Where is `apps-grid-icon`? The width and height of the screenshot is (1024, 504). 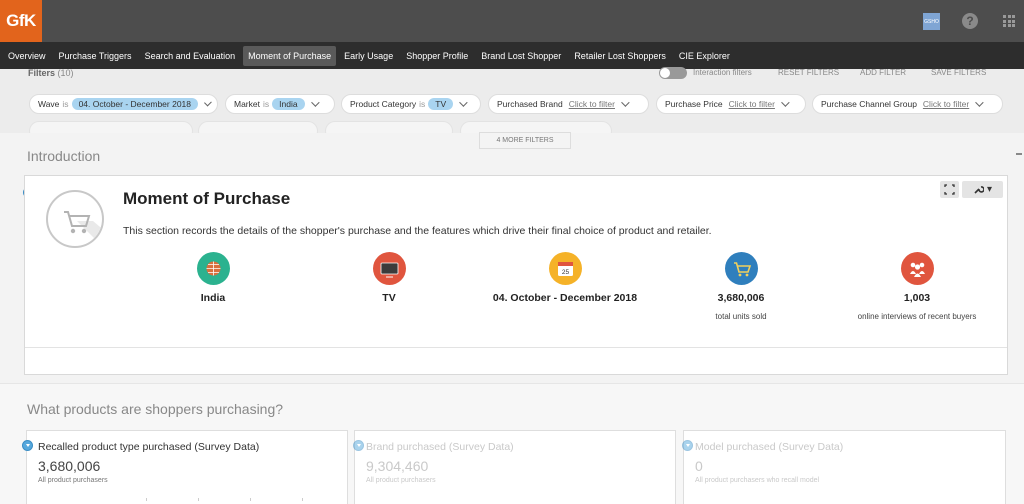 apps-grid-icon is located at coordinates (1009, 21).